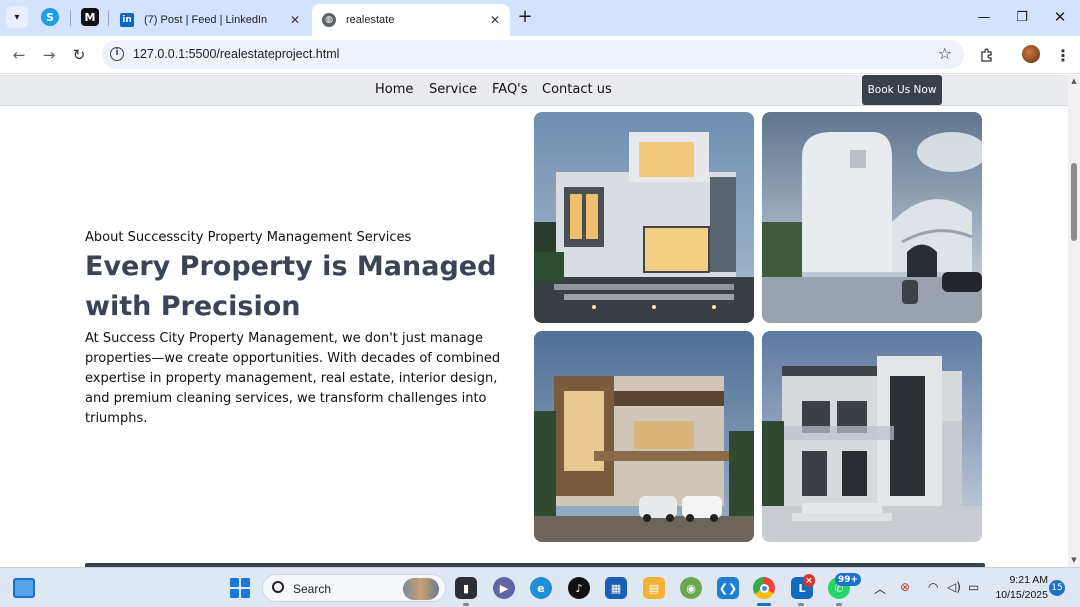 The image size is (1080, 607). I want to click on extensions-button, so click(987, 55).